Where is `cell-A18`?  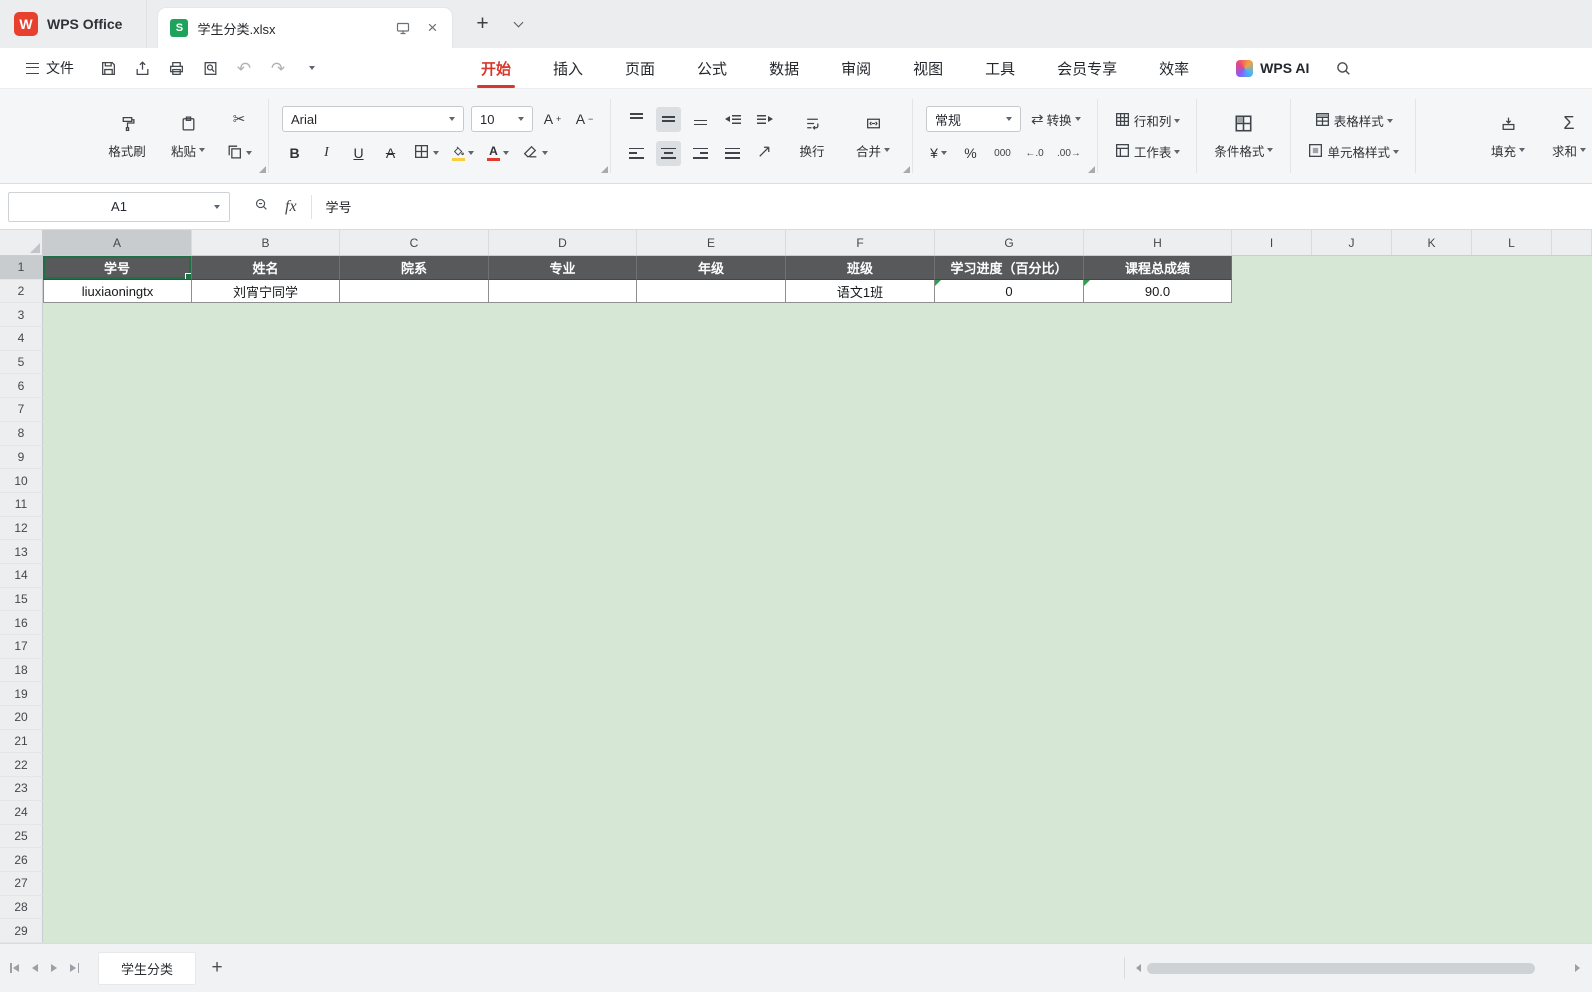 cell-A18 is located at coordinates (117, 671).